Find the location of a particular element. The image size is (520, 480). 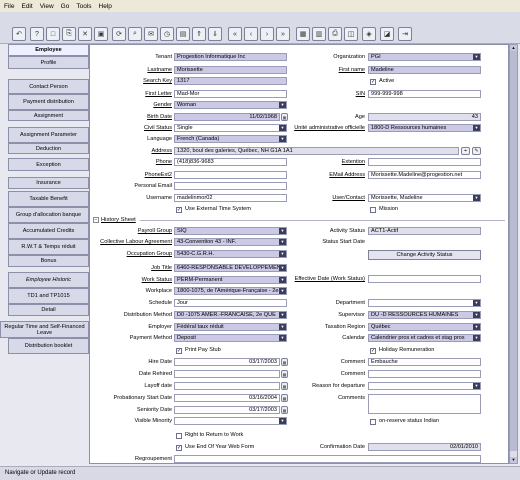

comments-field is located at coordinates (424, 404).